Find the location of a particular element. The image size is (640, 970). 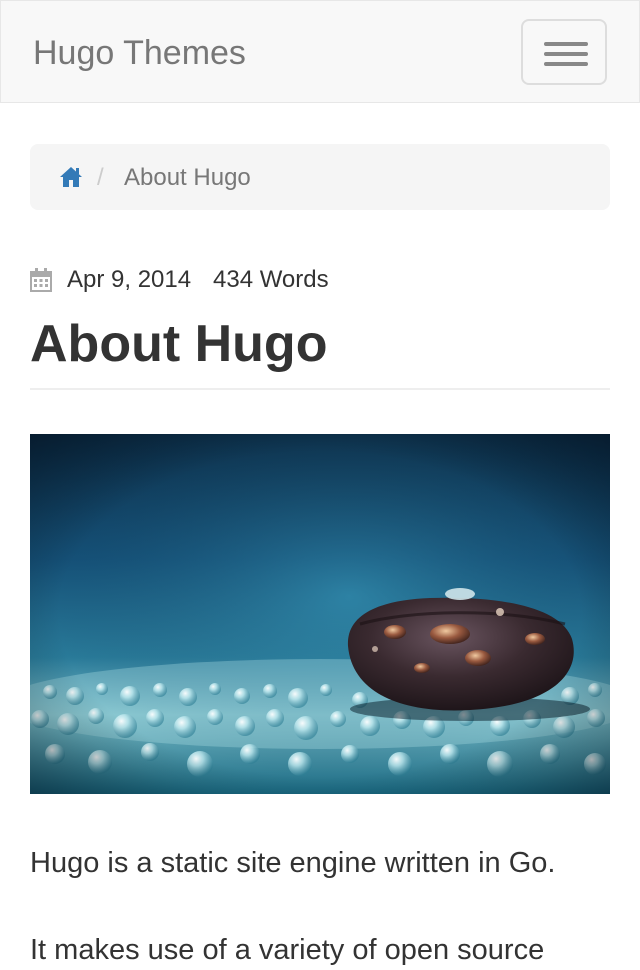

breadcrumb is located at coordinates (320, 177).